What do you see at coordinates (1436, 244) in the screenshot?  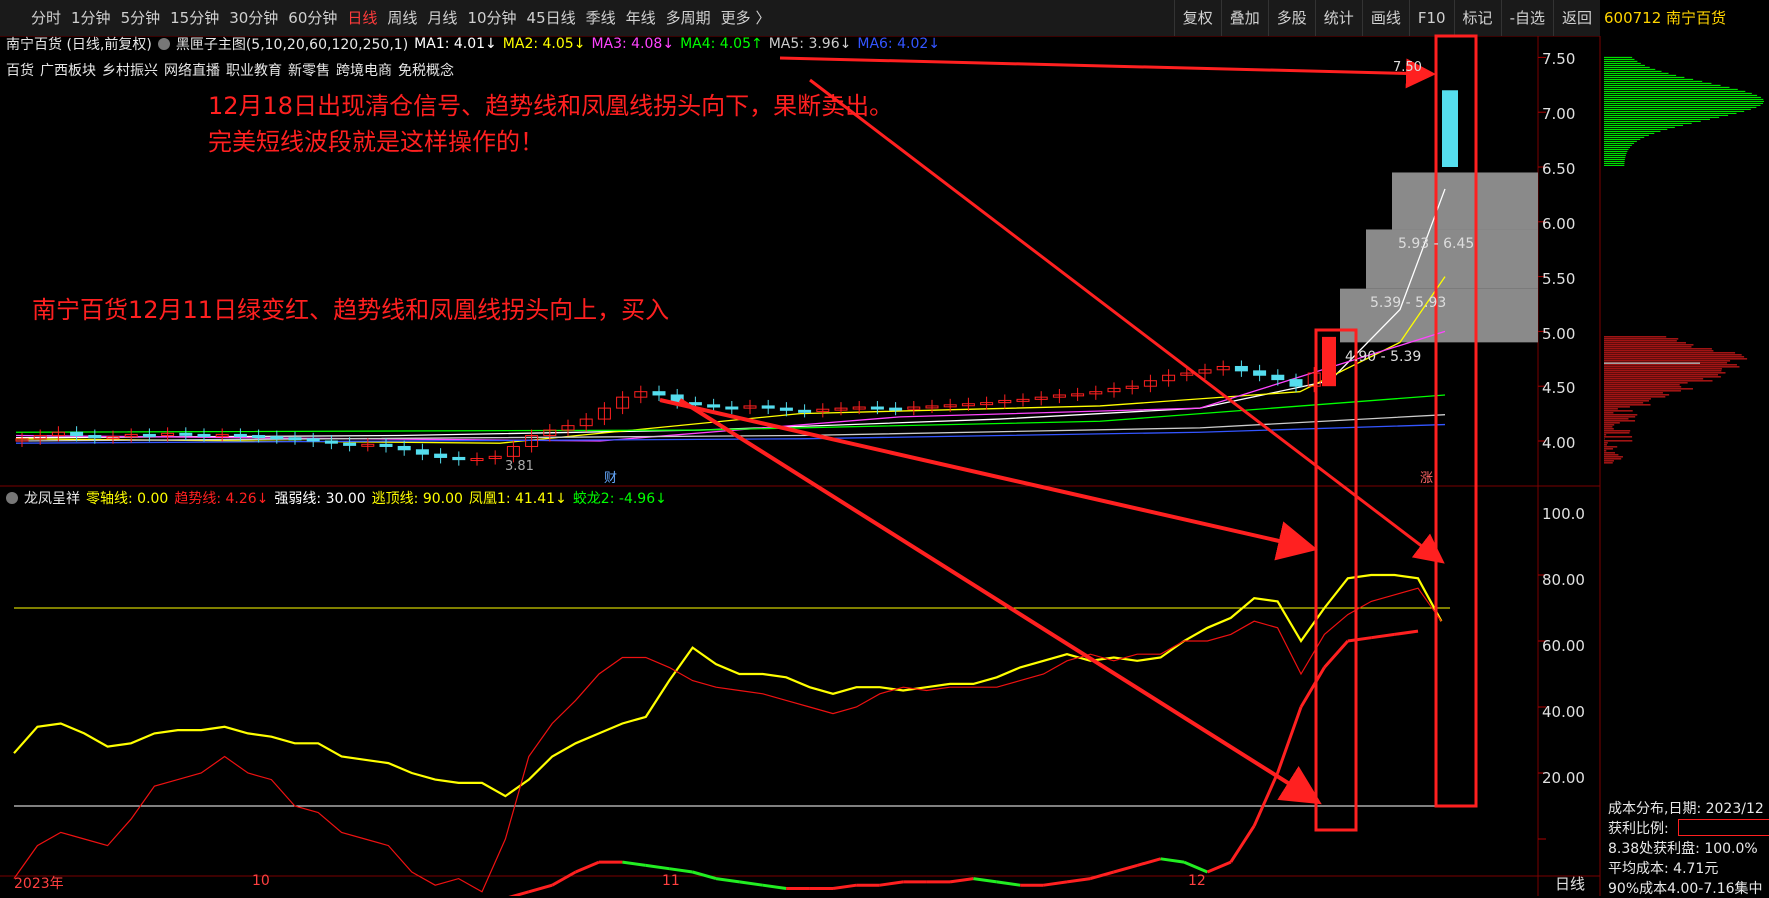 I see `zone-label: 5.93 - 6.45` at bounding box center [1436, 244].